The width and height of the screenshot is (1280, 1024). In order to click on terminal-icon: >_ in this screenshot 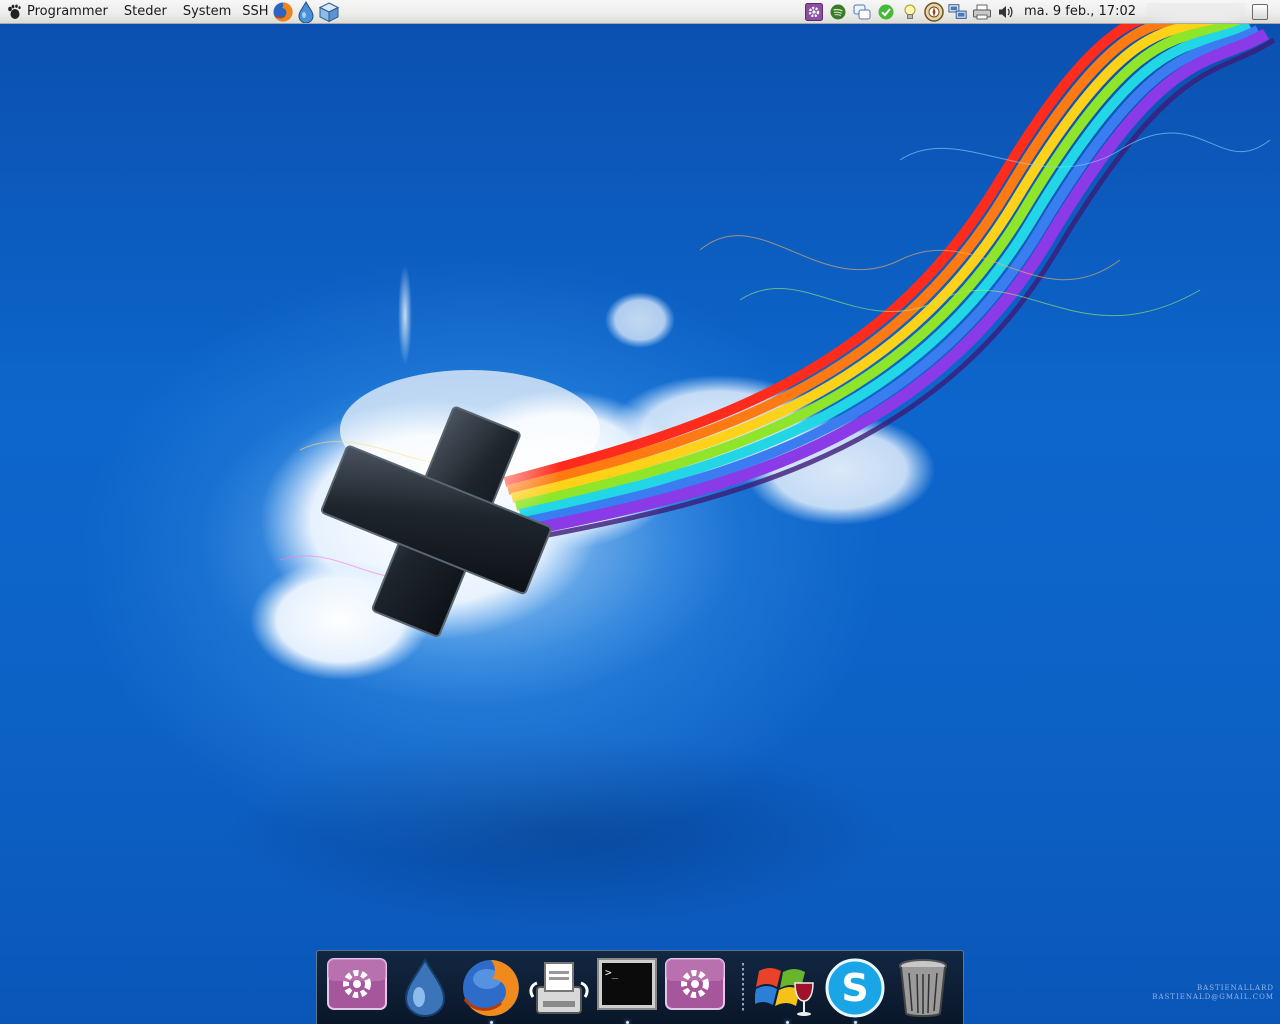, I will do `click(627, 984)`.